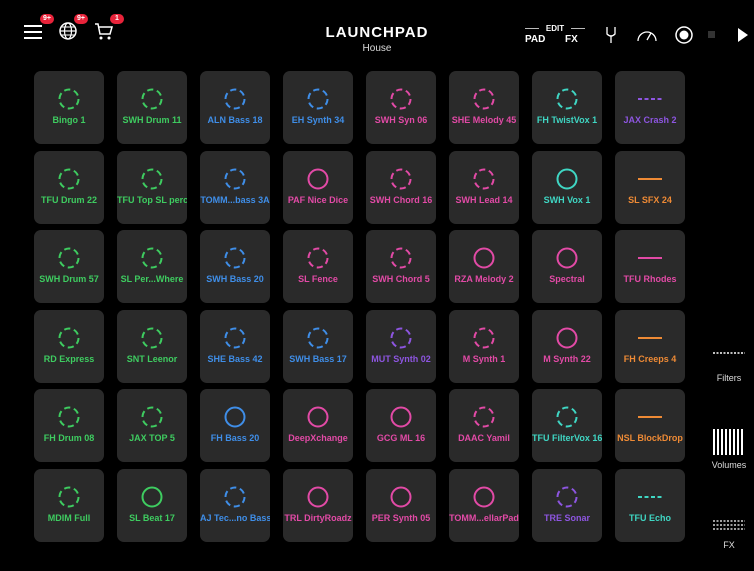 The image size is (754, 571). Describe the element at coordinates (69, 425) in the screenshot. I see `pad-5-1: FH Drum 08` at that location.